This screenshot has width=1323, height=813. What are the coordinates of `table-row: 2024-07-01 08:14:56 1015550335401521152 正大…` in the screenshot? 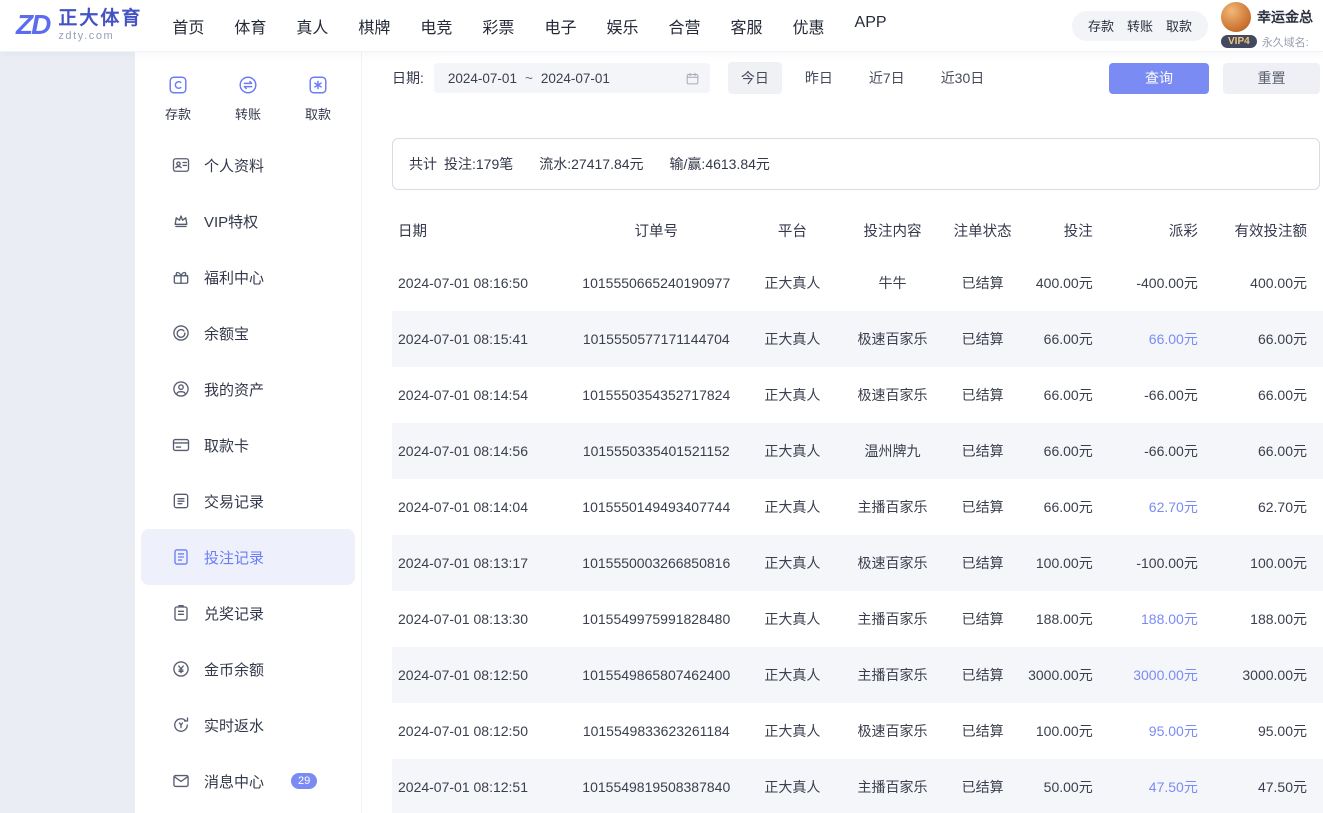 It's located at (857, 451).